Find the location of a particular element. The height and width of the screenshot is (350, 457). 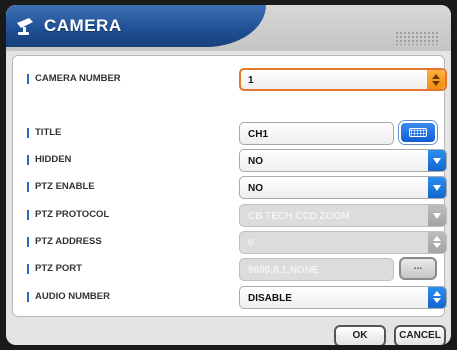

ptz-enable-label: PTZ ENABLE is located at coordinates (61, 186).